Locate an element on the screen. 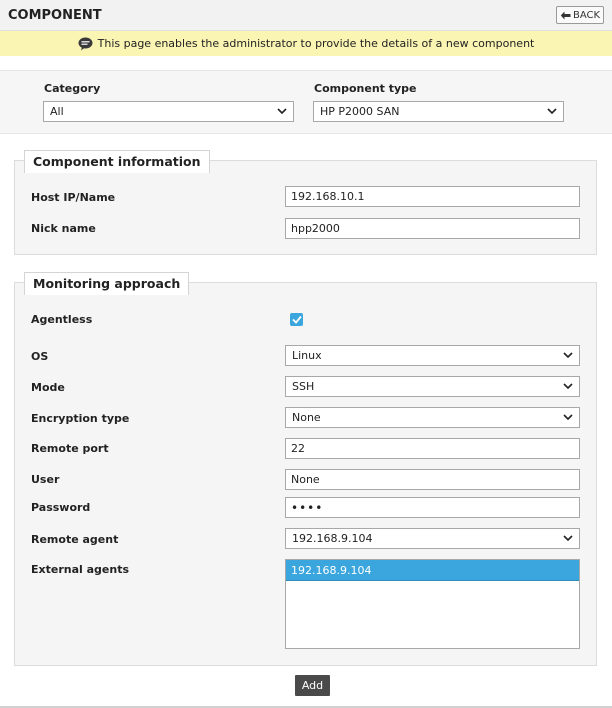 This screenshot has width=612, height=708. list-item: 192.168.9.104 is located at coordinates (432, 570).